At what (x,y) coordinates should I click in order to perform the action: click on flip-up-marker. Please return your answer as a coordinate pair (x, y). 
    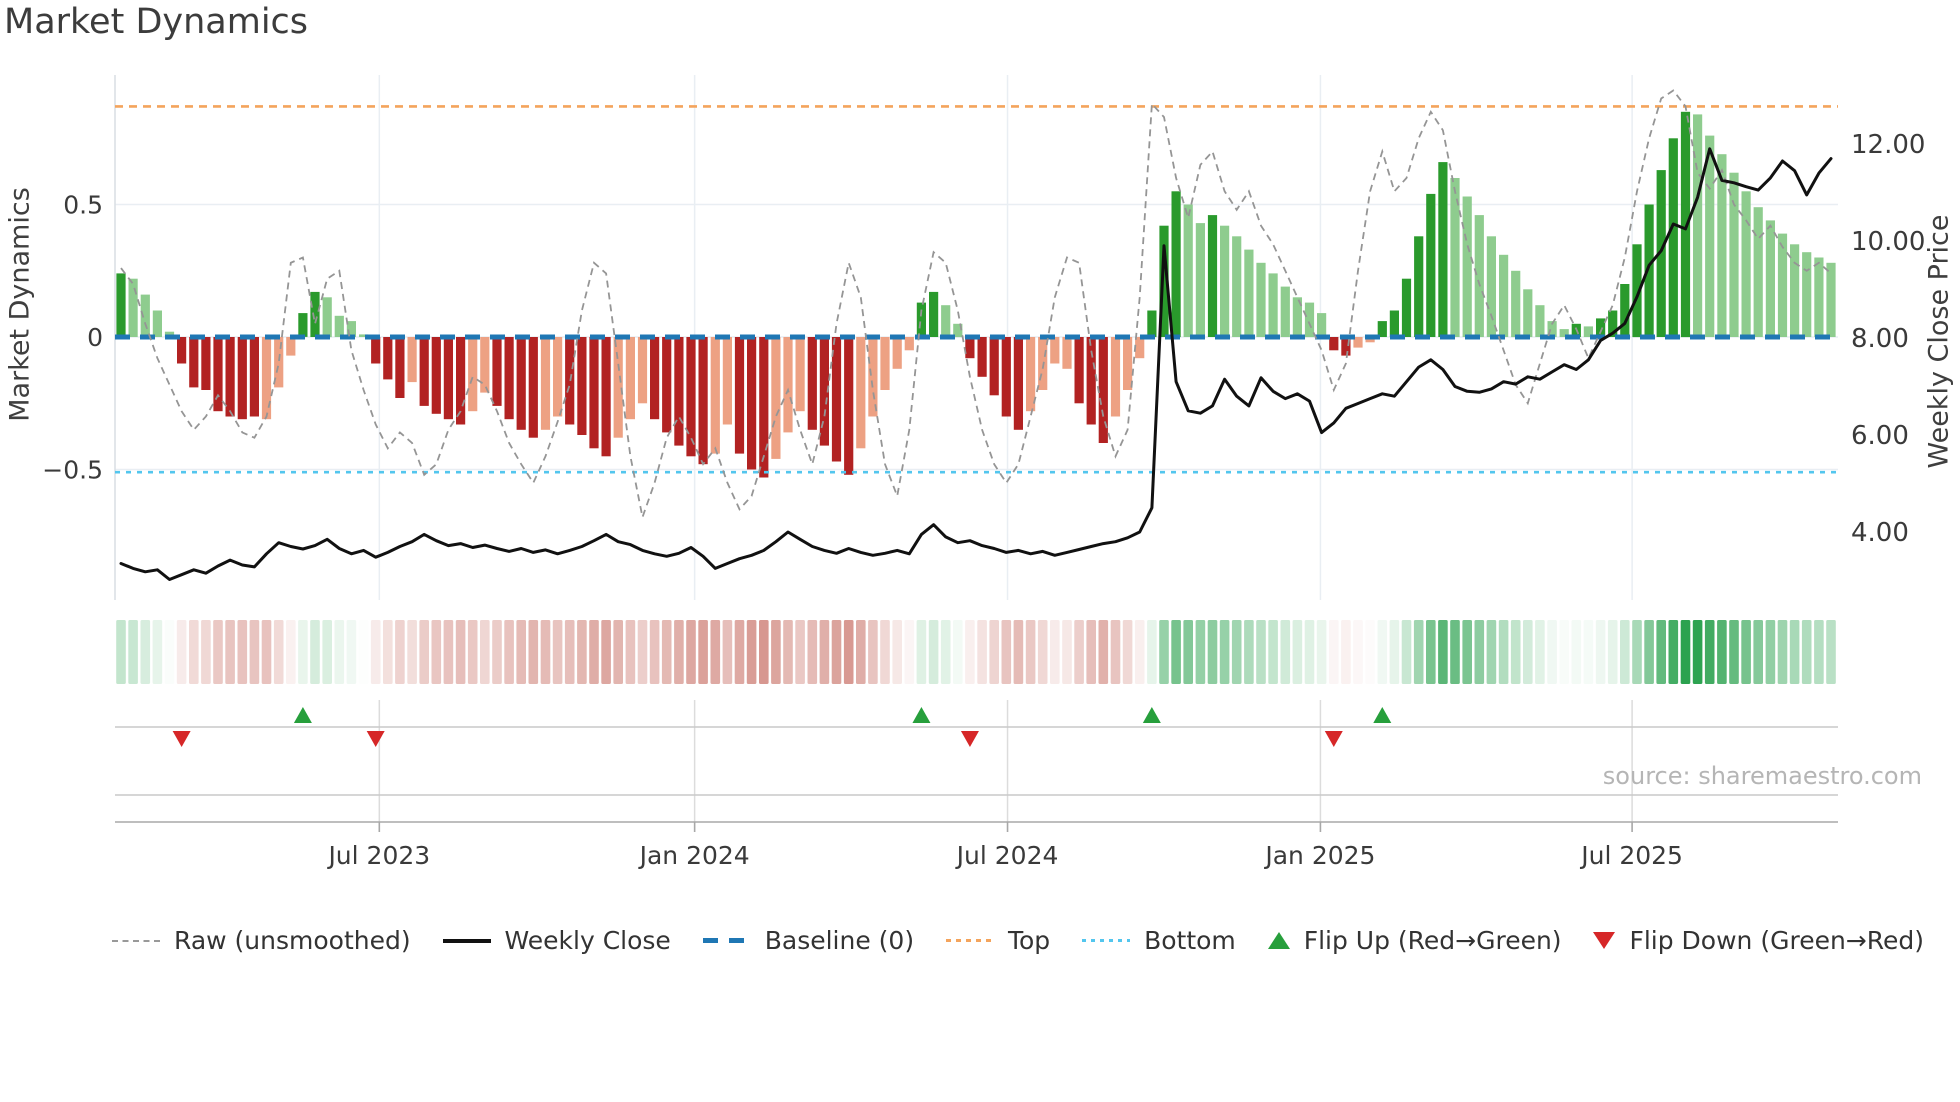
    Looking at the image, I should click on (302, 715).